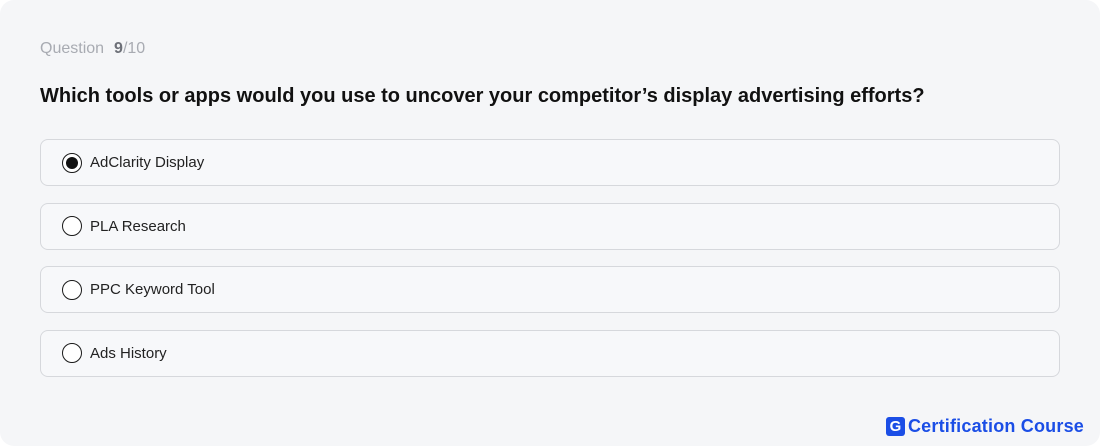 This screenshot has height=446, width=1100. I want to click on brand-logo-icon: G, so click(895, 426).